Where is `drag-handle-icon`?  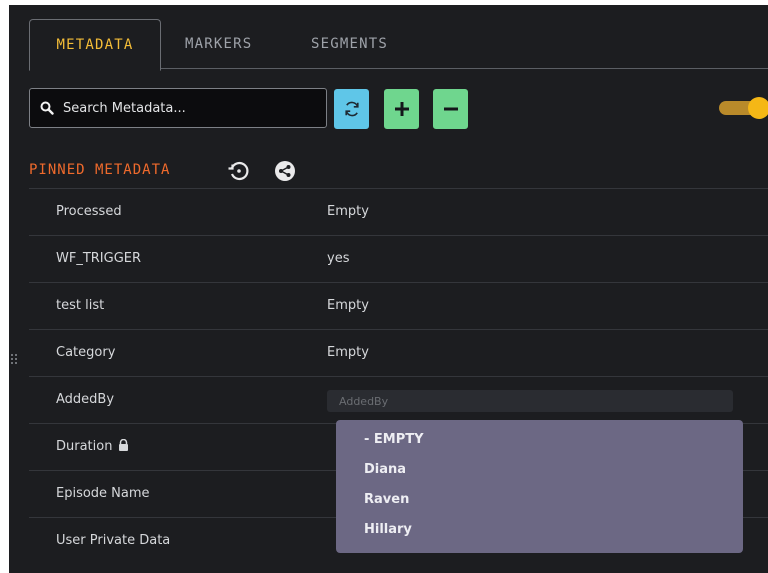 drag-handle-icon is located at coordinates (14, 359).